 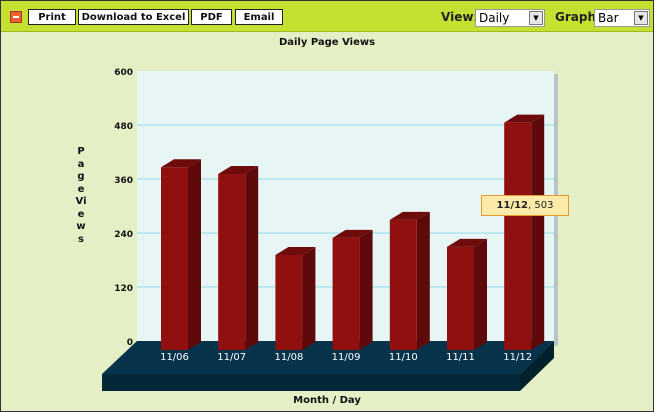 What do you see at coordinates (123, 73) in the screenshot?
I see `y-tick-label: 600` at bounding box center [123, 73].